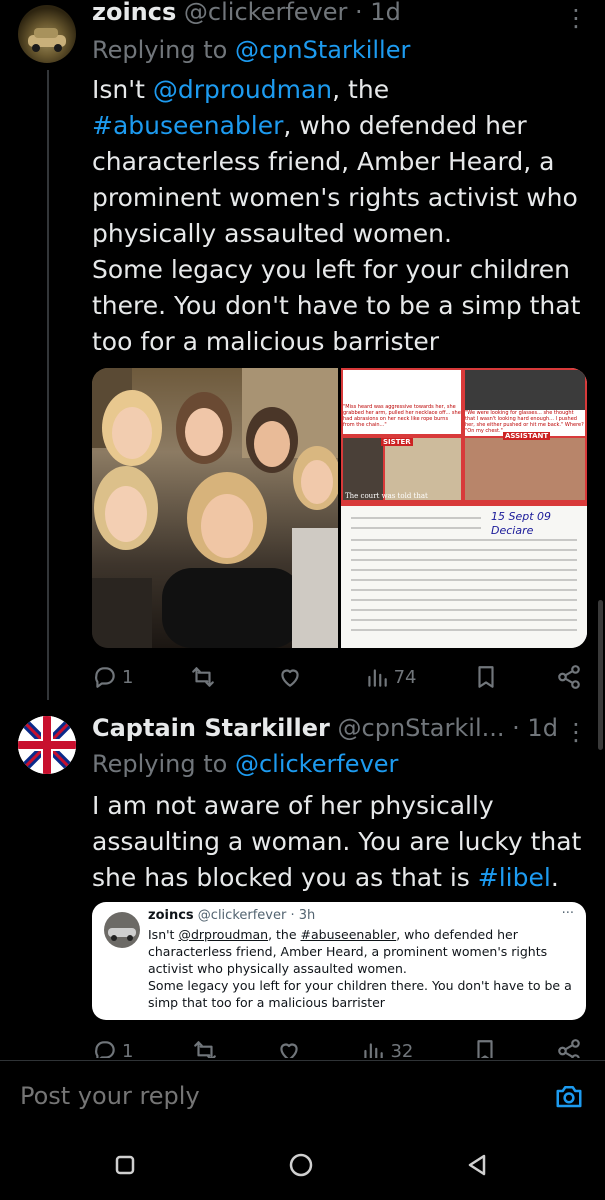 This screenshot has height=1200, width=605. What do you see at coordinates (386, 496) in the screenshot?
I see `collage-caption: The court was told that` at bounding box center [386, 496].